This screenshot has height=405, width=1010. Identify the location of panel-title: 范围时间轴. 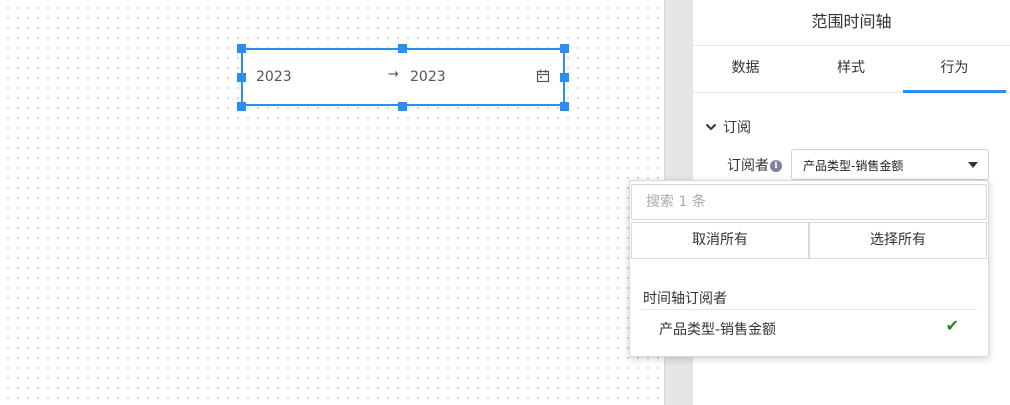
(851, 23).